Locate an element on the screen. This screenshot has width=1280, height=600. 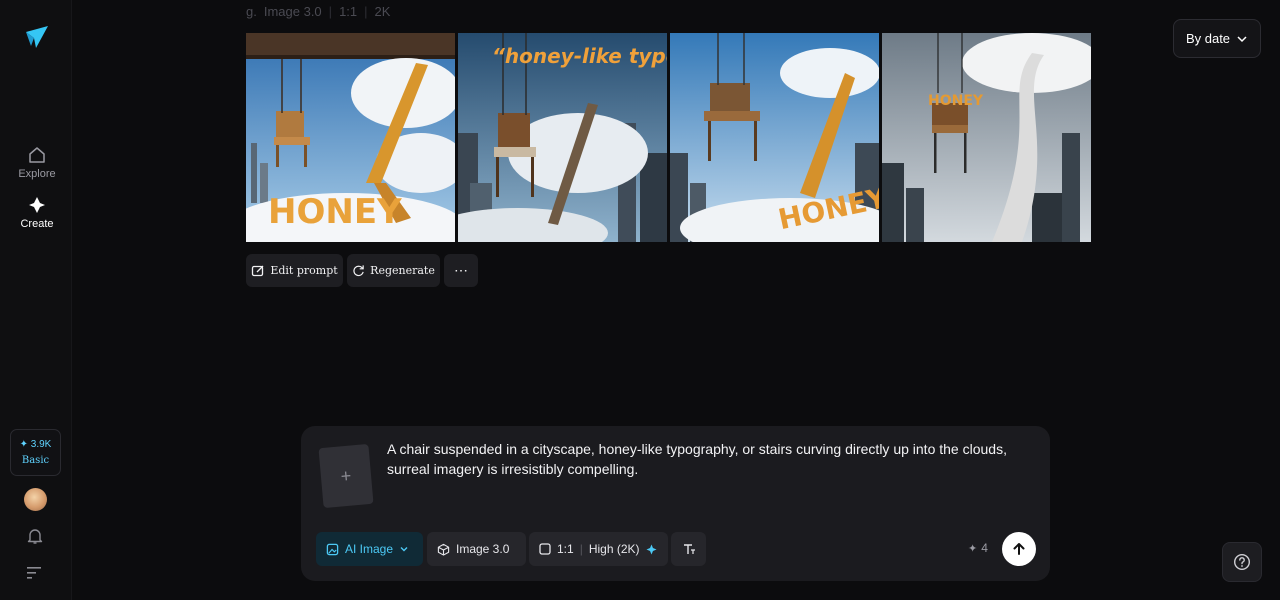
plus-icon: + is located at coordinates (346, 475).